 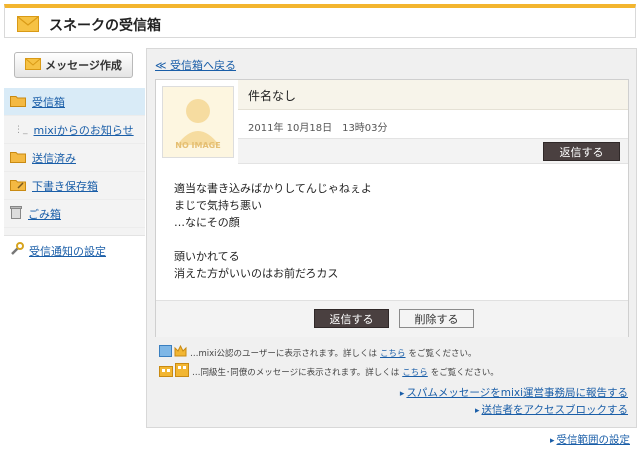 I want to click on trash-icon, so click(x=16, y=213).